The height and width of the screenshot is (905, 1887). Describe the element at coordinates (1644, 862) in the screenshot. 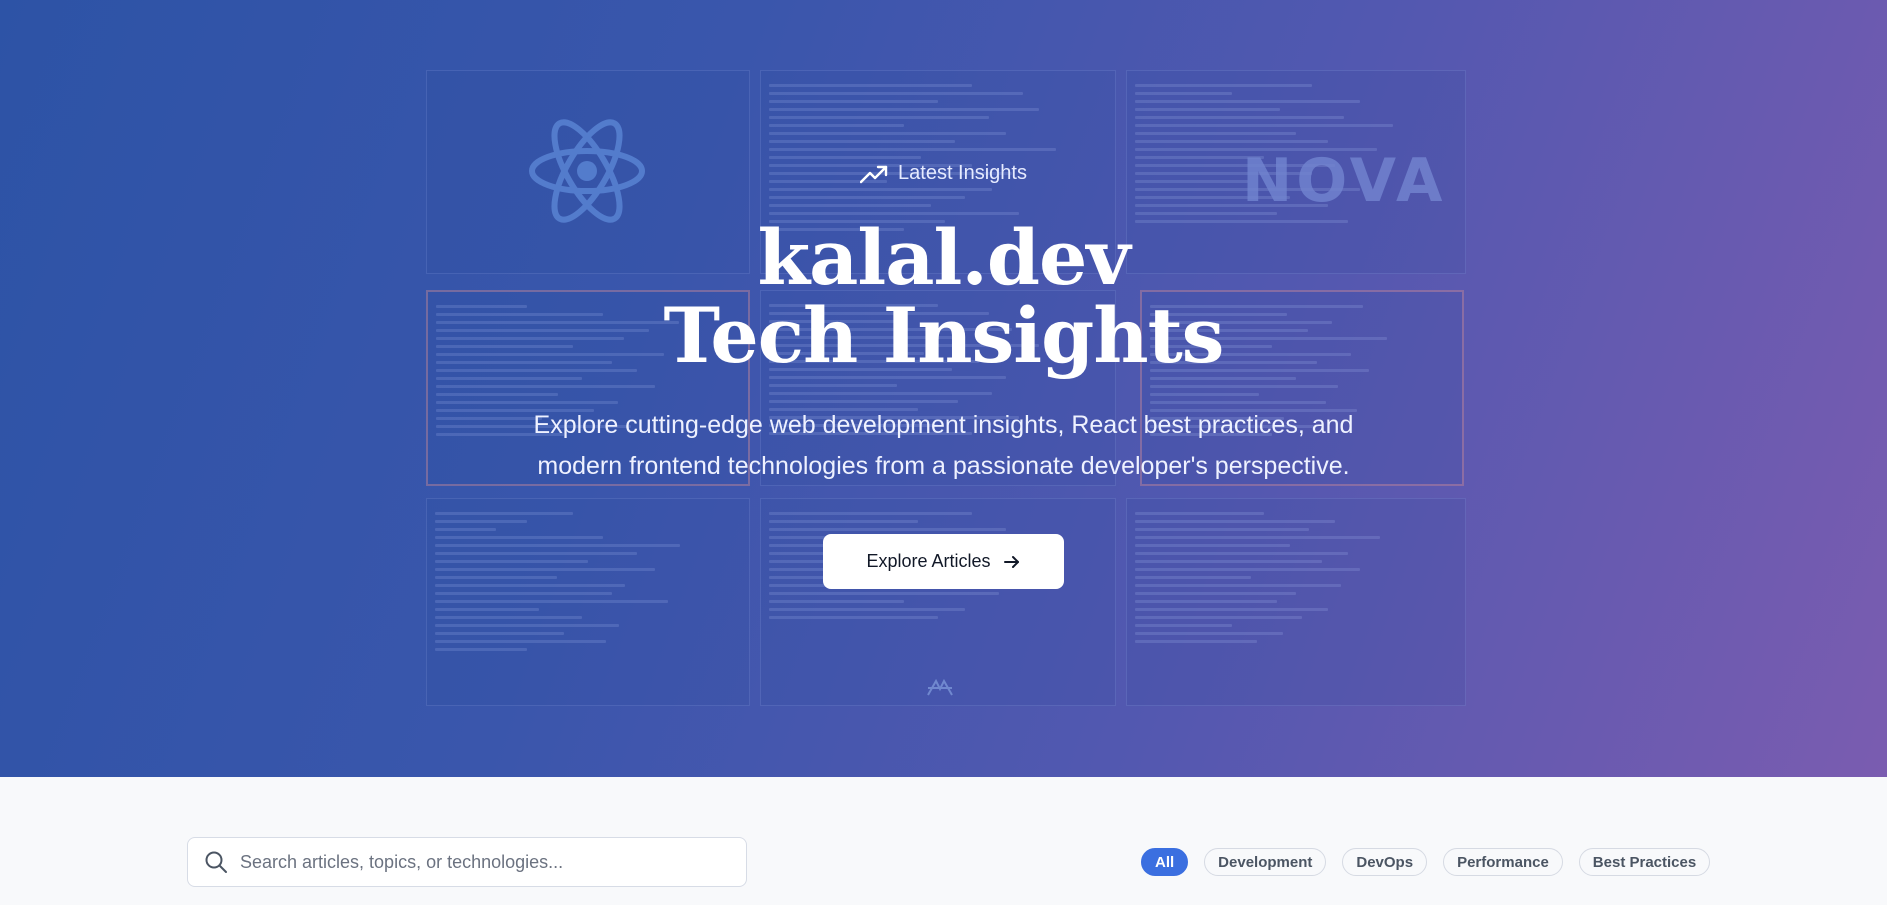

I see `filter-chip-best-practices: Best Practices` at that location.